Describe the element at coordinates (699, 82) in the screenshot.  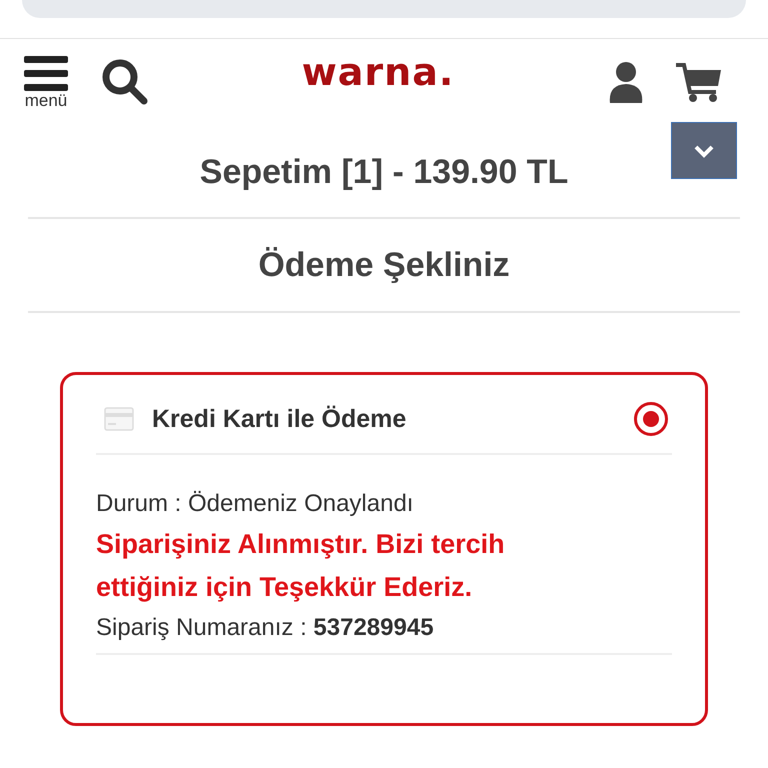
I see `cart-icon` at that location.